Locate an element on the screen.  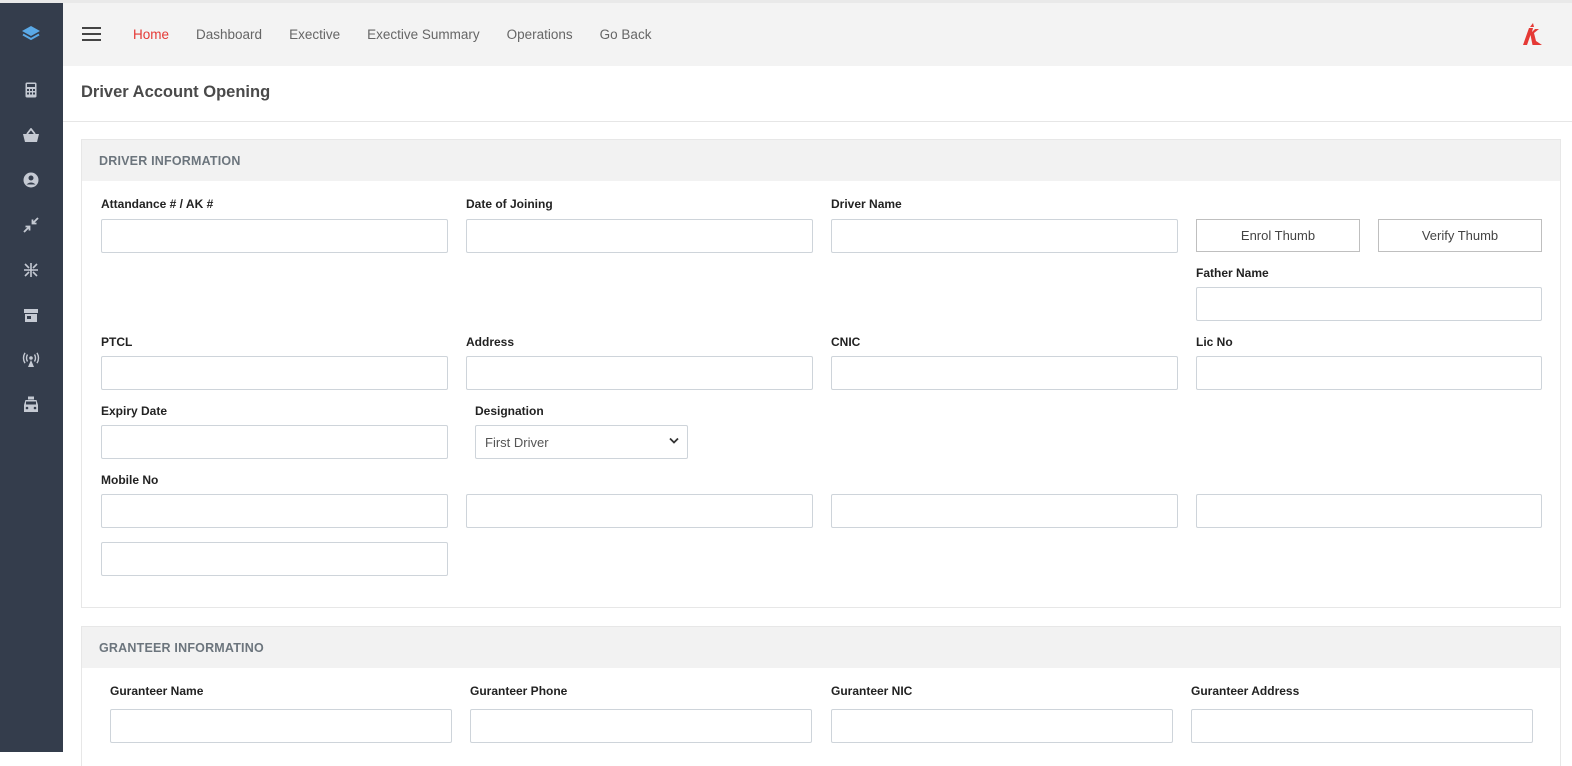
verify-thumb-button: Verify Thumb is located at coordinates (1460, 235).